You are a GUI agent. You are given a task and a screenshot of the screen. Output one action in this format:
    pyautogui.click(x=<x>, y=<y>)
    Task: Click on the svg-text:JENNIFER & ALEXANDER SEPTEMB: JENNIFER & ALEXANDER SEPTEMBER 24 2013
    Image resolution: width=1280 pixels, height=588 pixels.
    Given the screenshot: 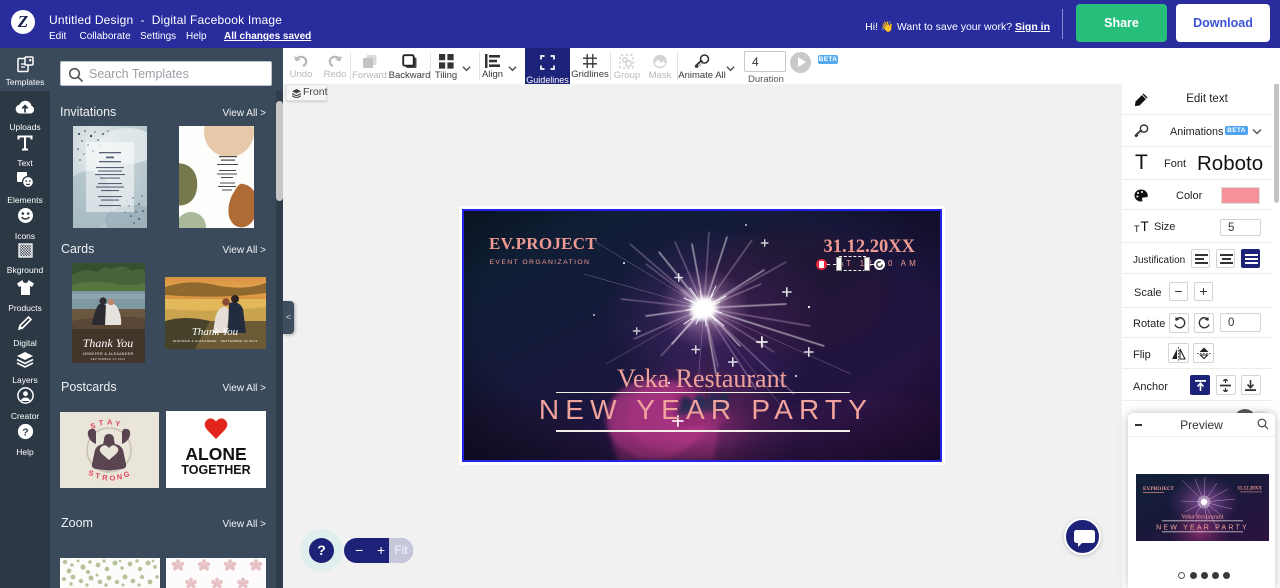 What is the action you would take?
    pyautogui.click(x=214, y=341)
    